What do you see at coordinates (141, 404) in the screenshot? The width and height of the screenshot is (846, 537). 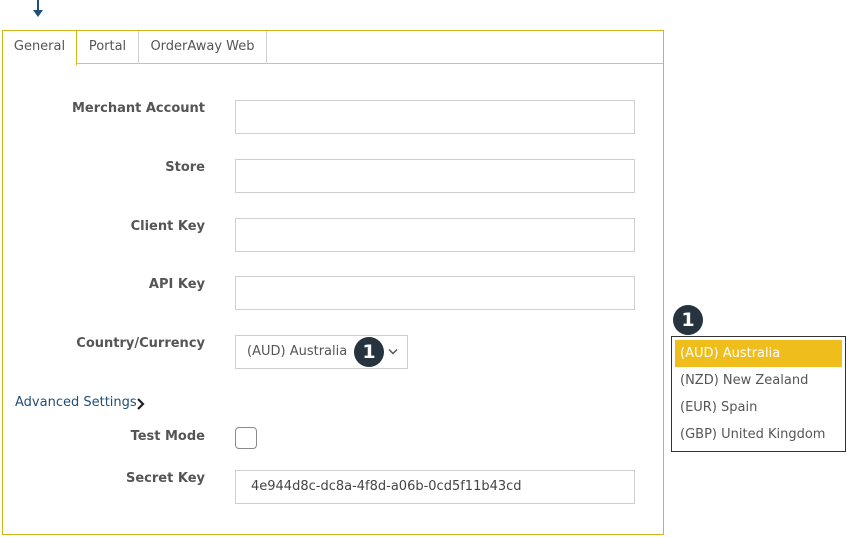 I see `chevron-right-icon` at bounding box center [141, 404].